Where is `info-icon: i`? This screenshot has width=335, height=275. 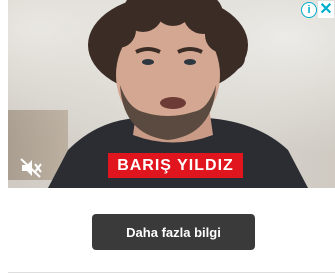 info-icon: i is located at coordinates (309, 10).